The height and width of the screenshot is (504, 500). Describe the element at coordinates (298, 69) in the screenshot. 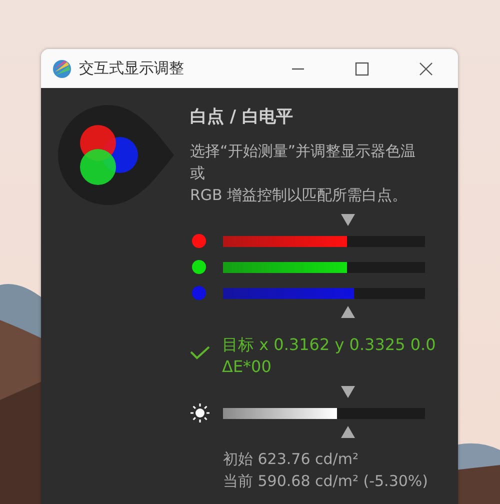

I see `minimize-icon` at that location.